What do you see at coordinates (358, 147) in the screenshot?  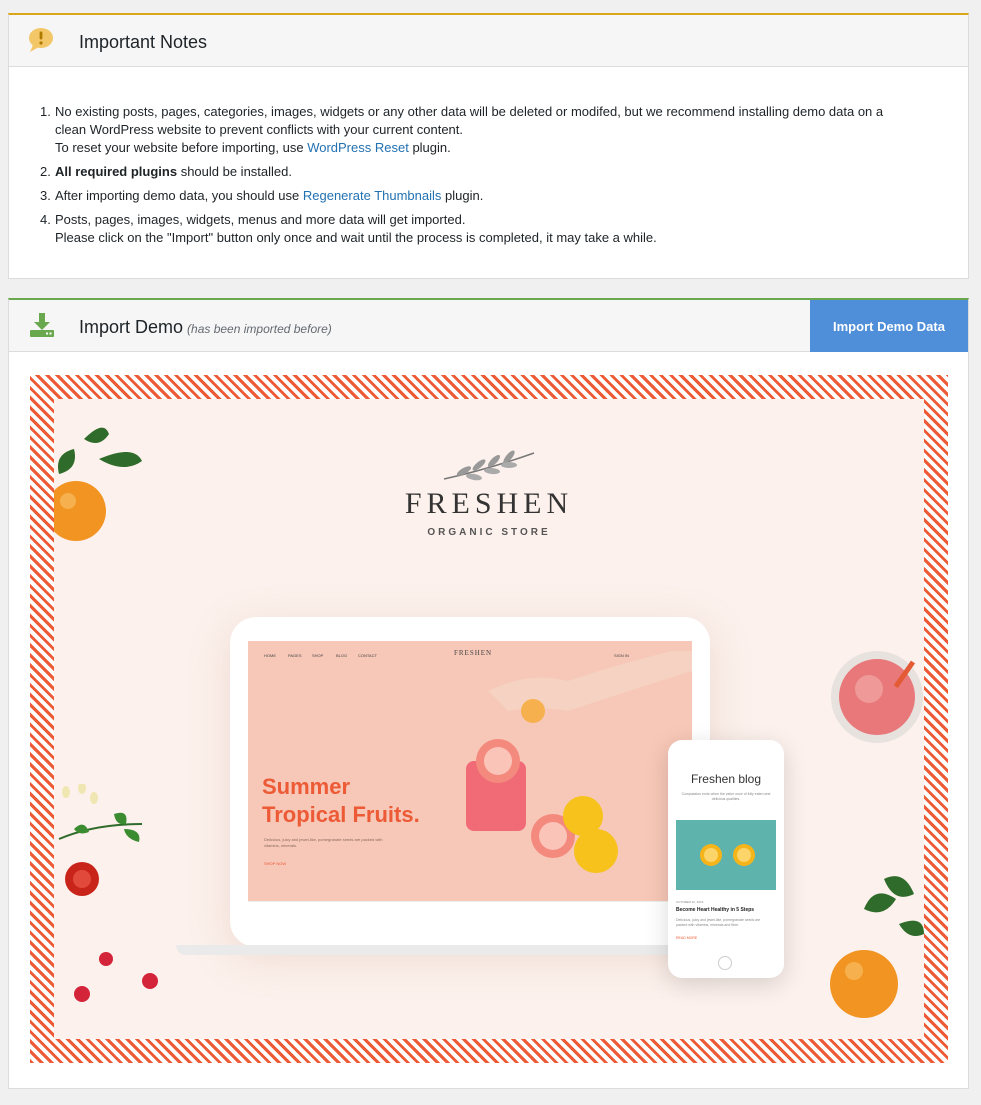 I see `wordpress-reset-link: WordPress Reset` at bounding box center [358, 147].